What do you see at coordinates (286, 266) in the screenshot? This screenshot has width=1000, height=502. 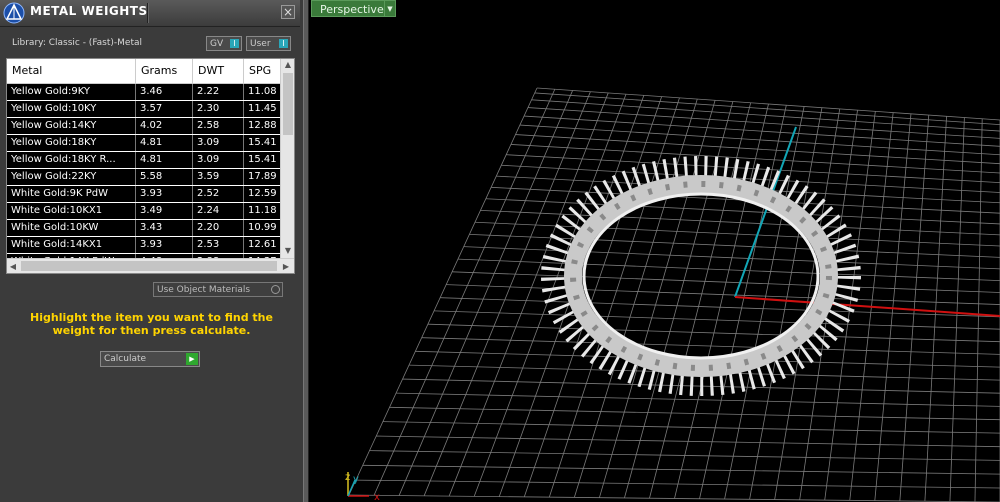 I see `scroll-right-icon: ▶` at bounding box center [286, 266].